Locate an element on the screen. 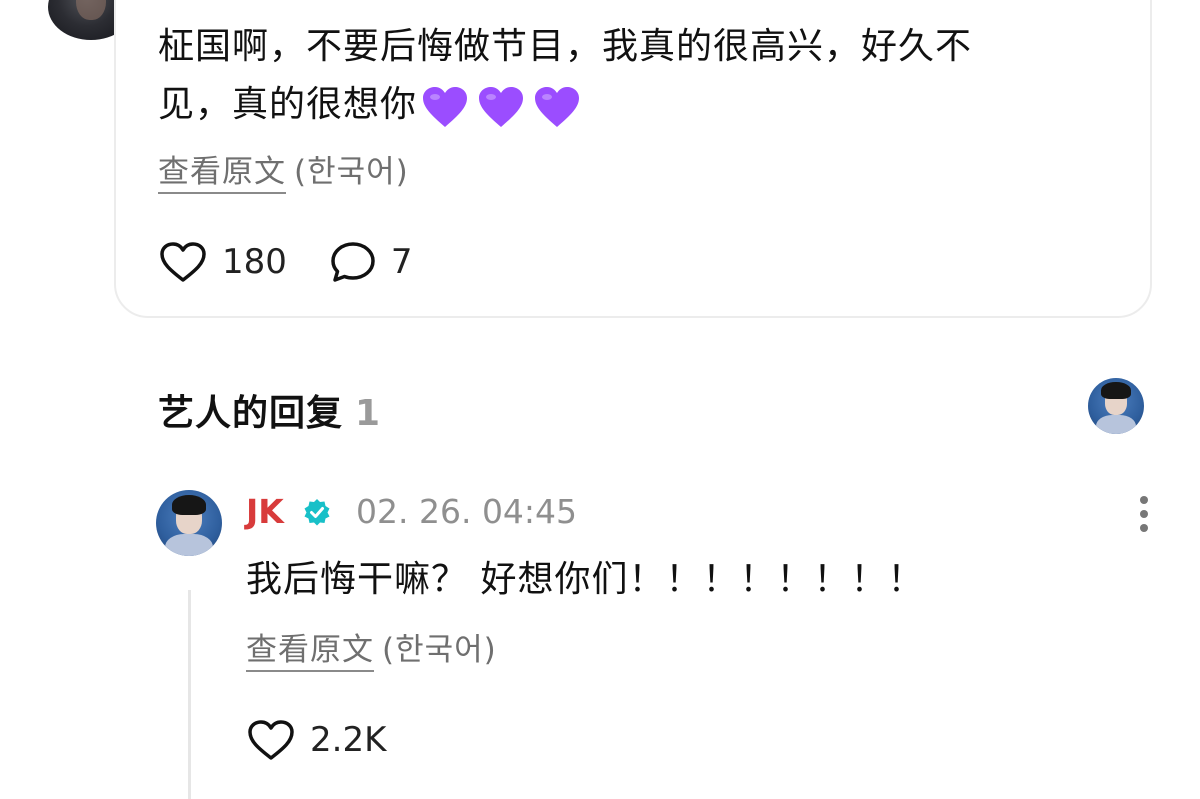 This screenshot has width=1200, height=799. post-text-line2: 见，真的很想你 is located at coordinates (288, 104).